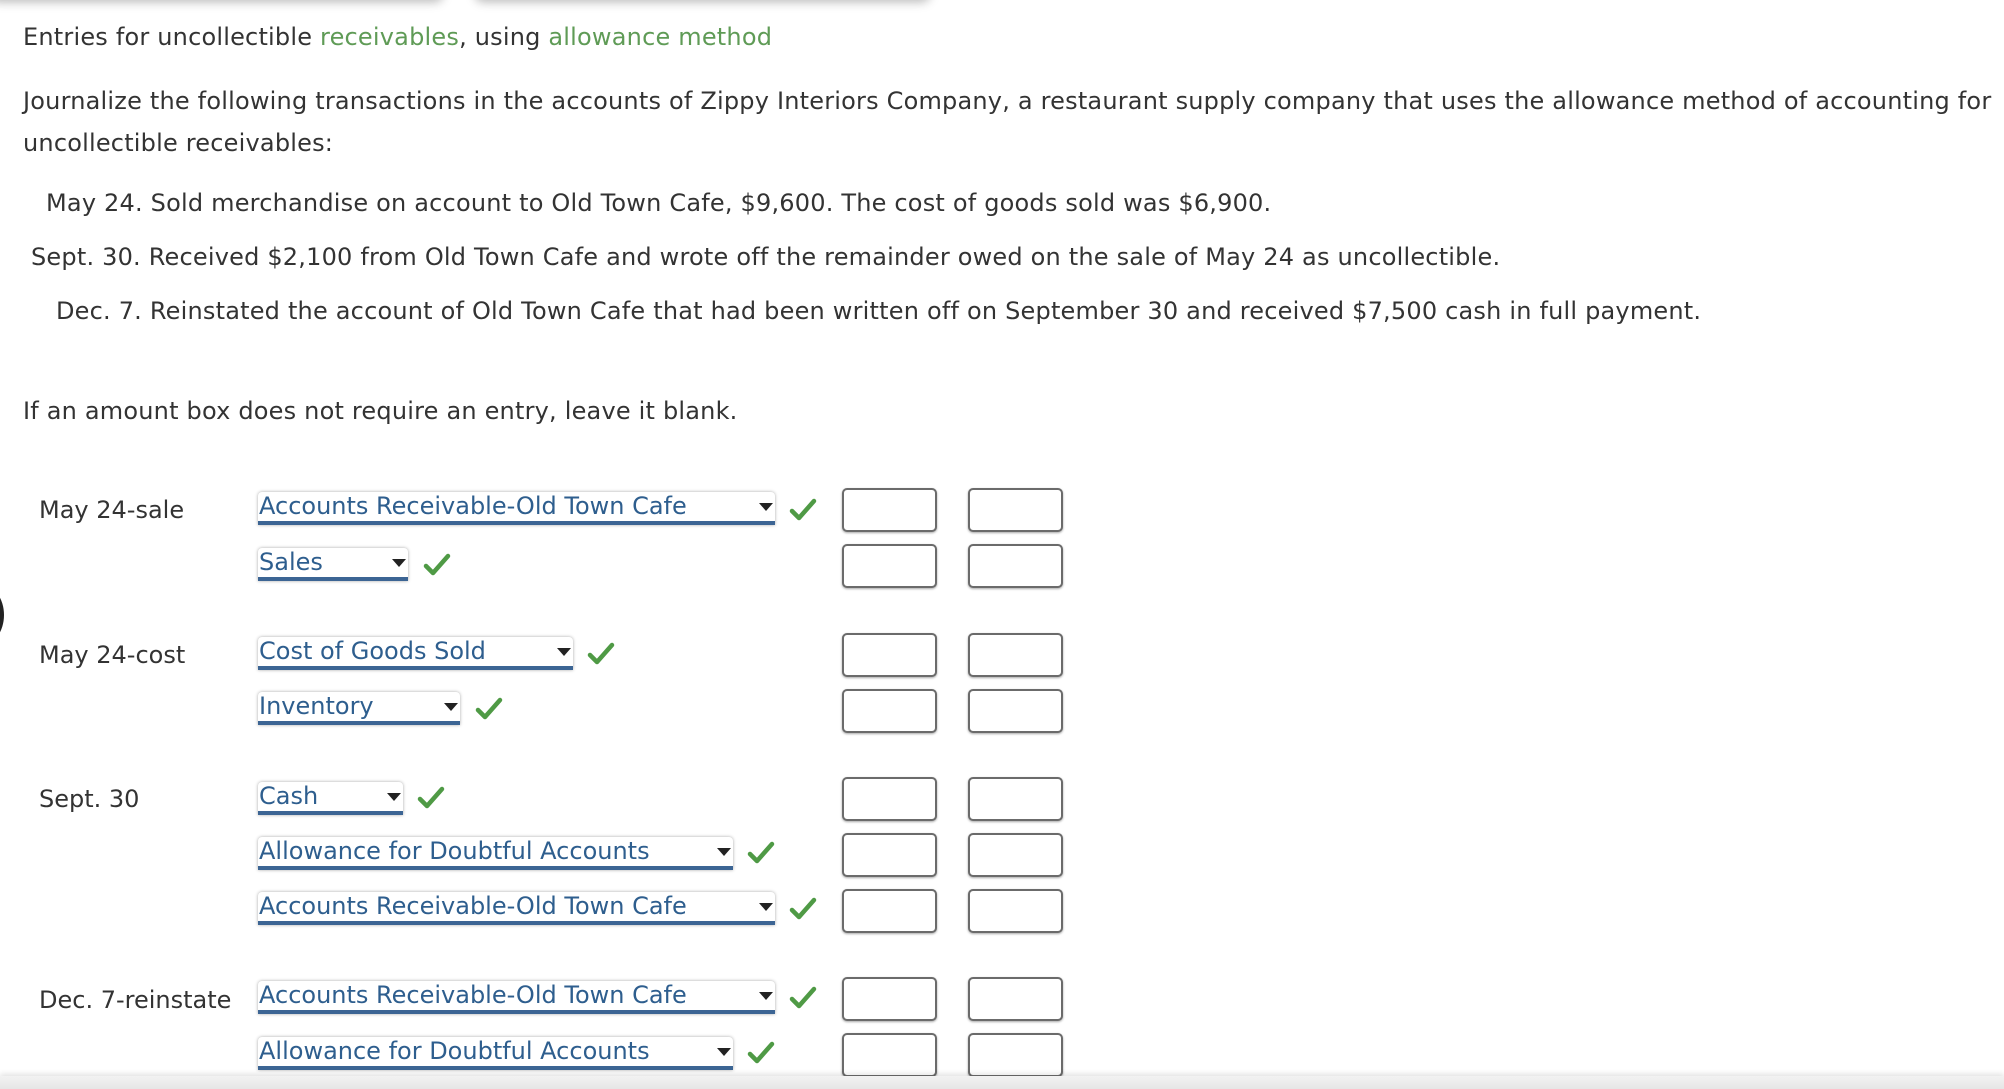 The image size is (2004, 1089). Describe the element at coordinates (89, 799) in the screenshot. I see `entry-label-sept-30: Sept. 30` at that location.